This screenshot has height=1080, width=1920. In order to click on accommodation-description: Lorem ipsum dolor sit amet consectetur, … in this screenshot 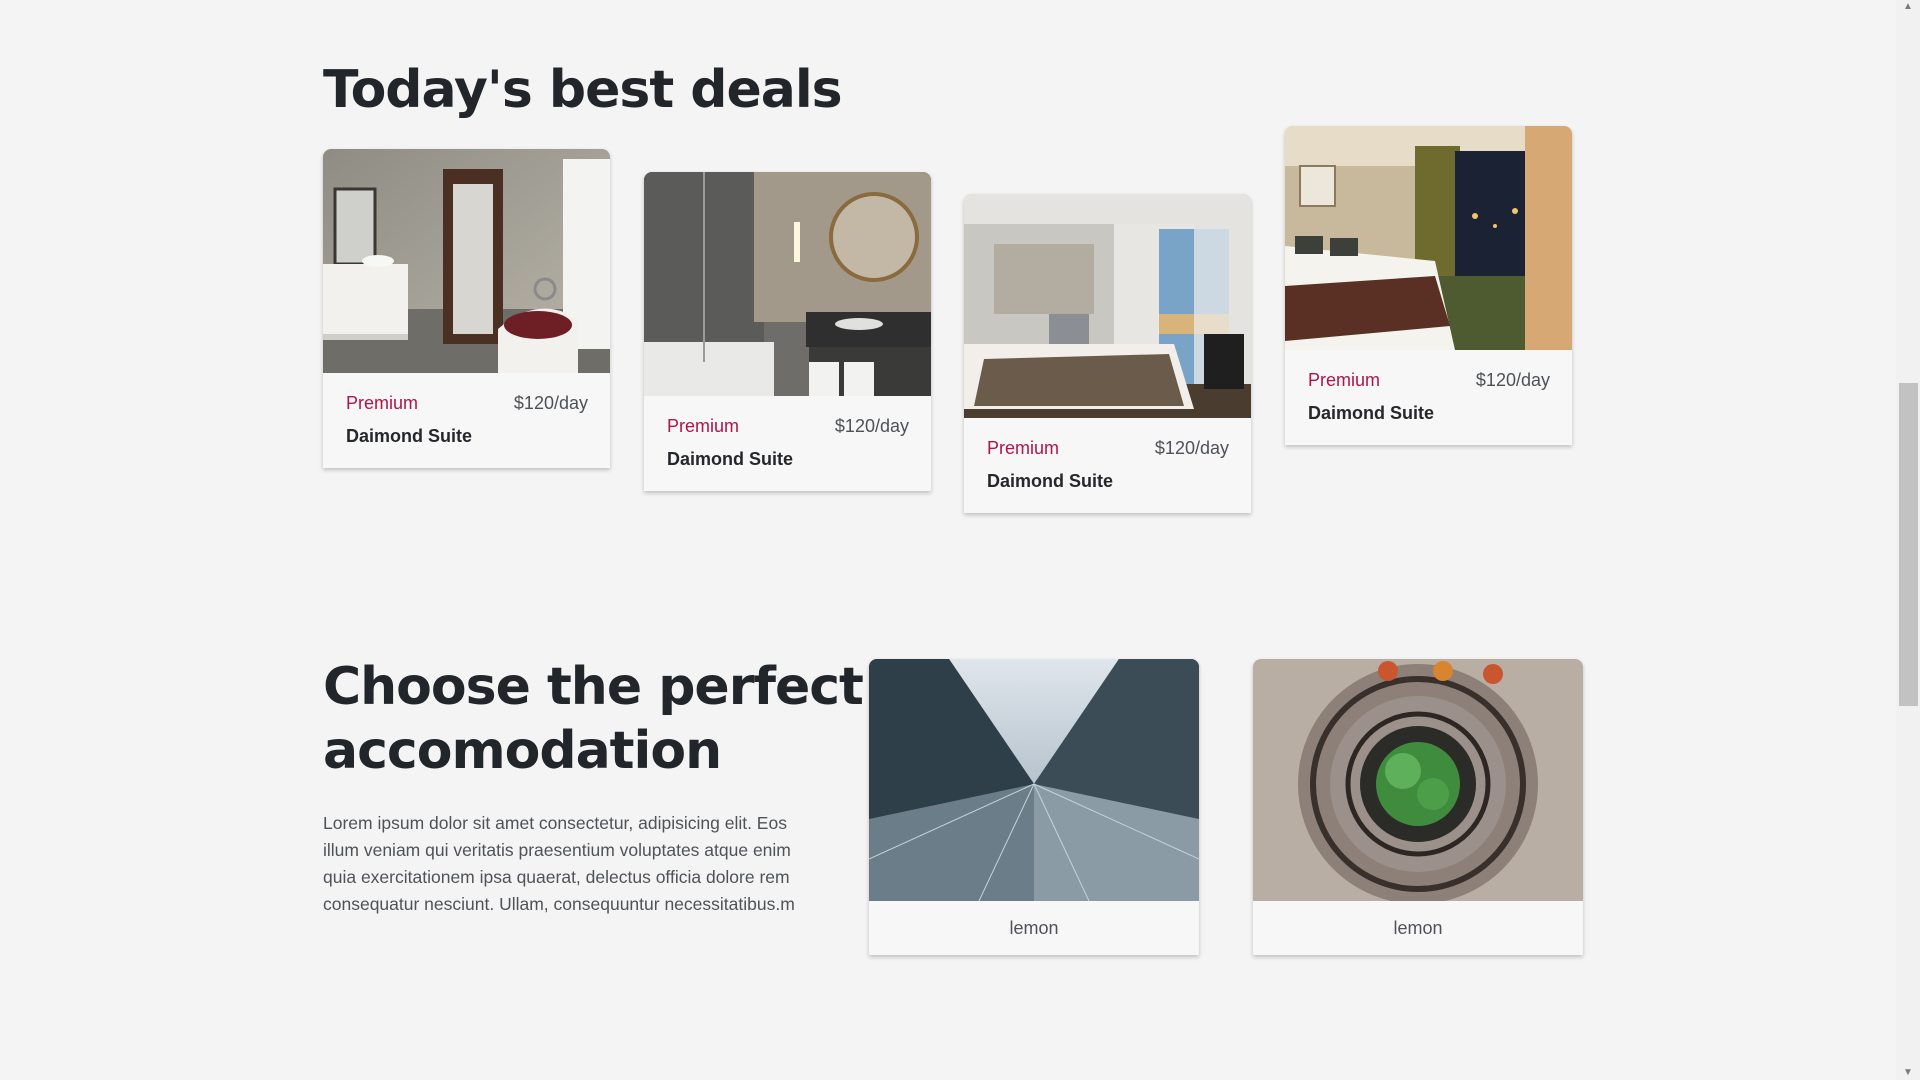, I will do `click(559, 863)`.